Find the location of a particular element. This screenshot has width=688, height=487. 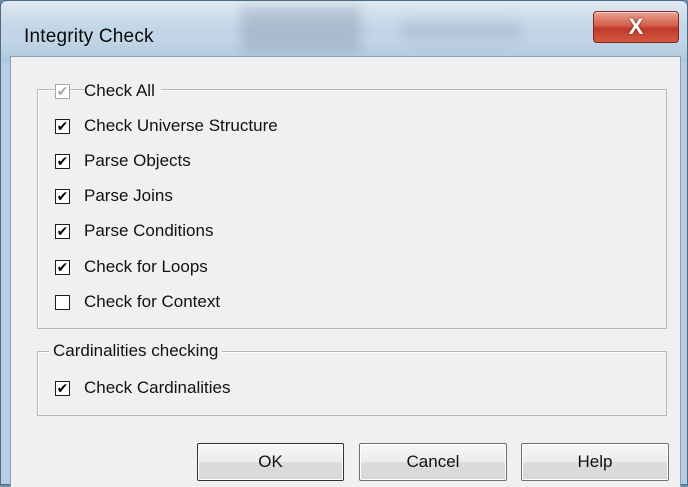

check-for-context-checkbox: Check for Context is located at coordinates (137, 302).